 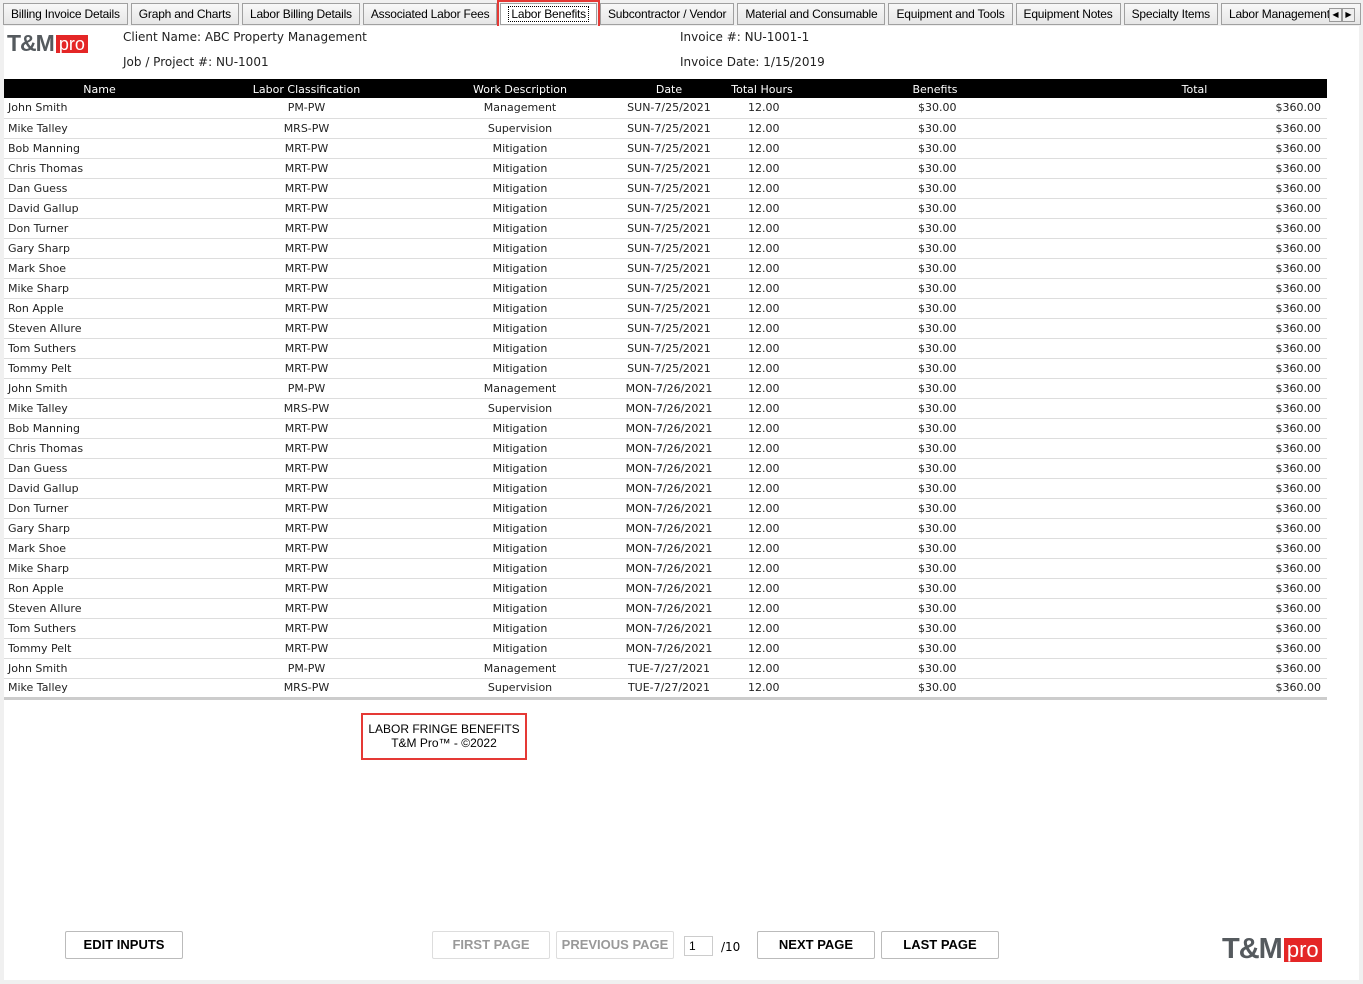 I want to click on cell-name: Steven Allure, so click(x=99, y=608).